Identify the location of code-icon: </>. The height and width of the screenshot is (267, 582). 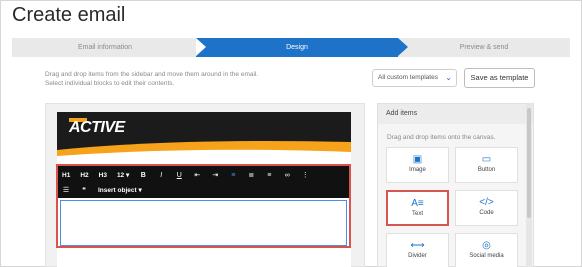
(486, 202).